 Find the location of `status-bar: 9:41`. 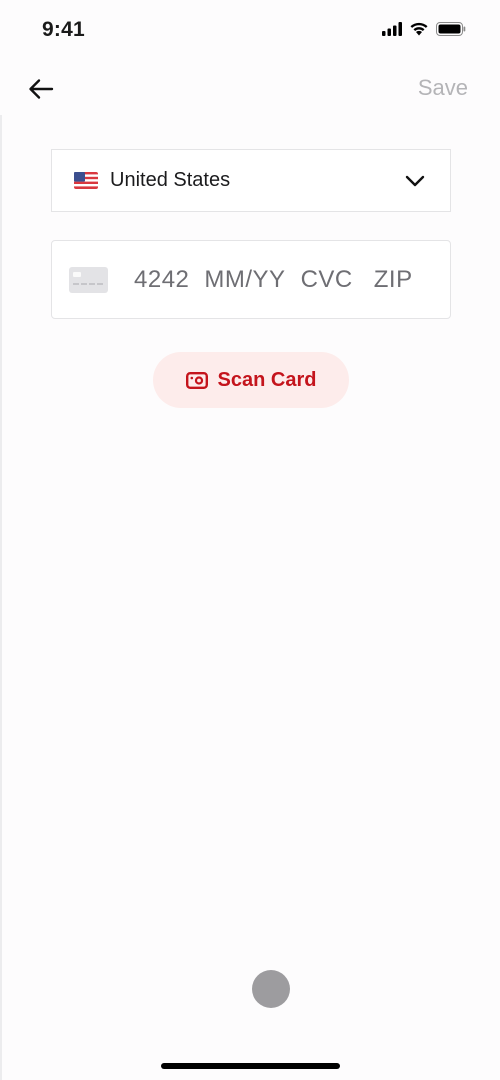

status-bar: 9:41 is located at coordinates (250, 30).